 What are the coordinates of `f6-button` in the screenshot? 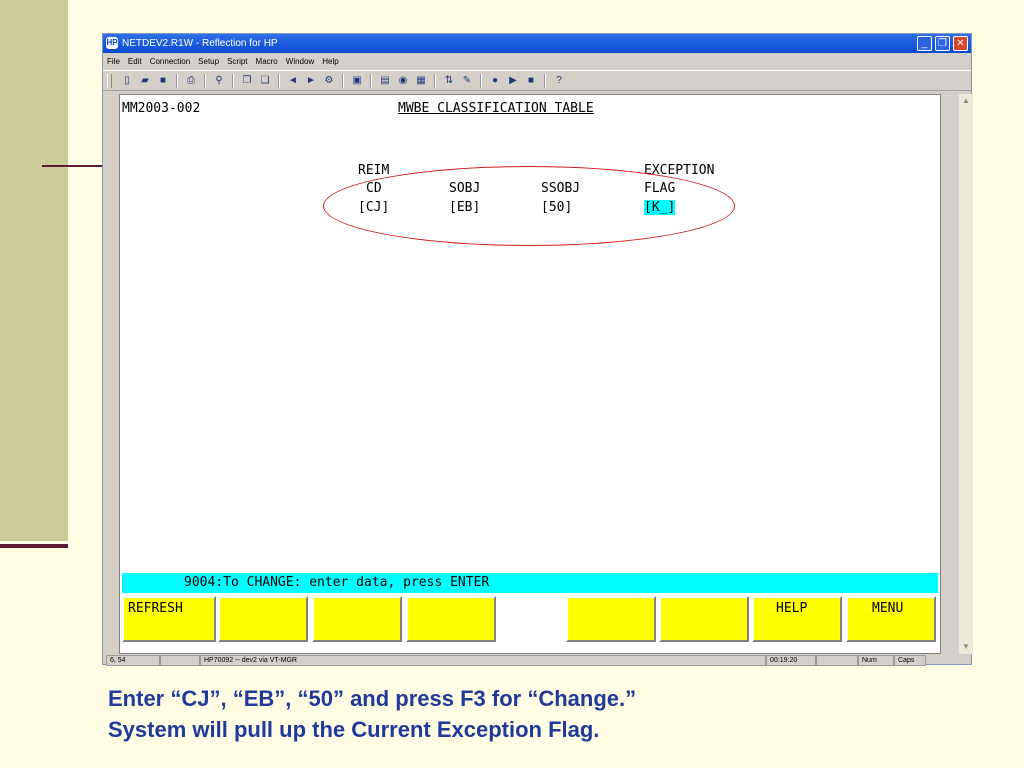 It's located at (704, 619).